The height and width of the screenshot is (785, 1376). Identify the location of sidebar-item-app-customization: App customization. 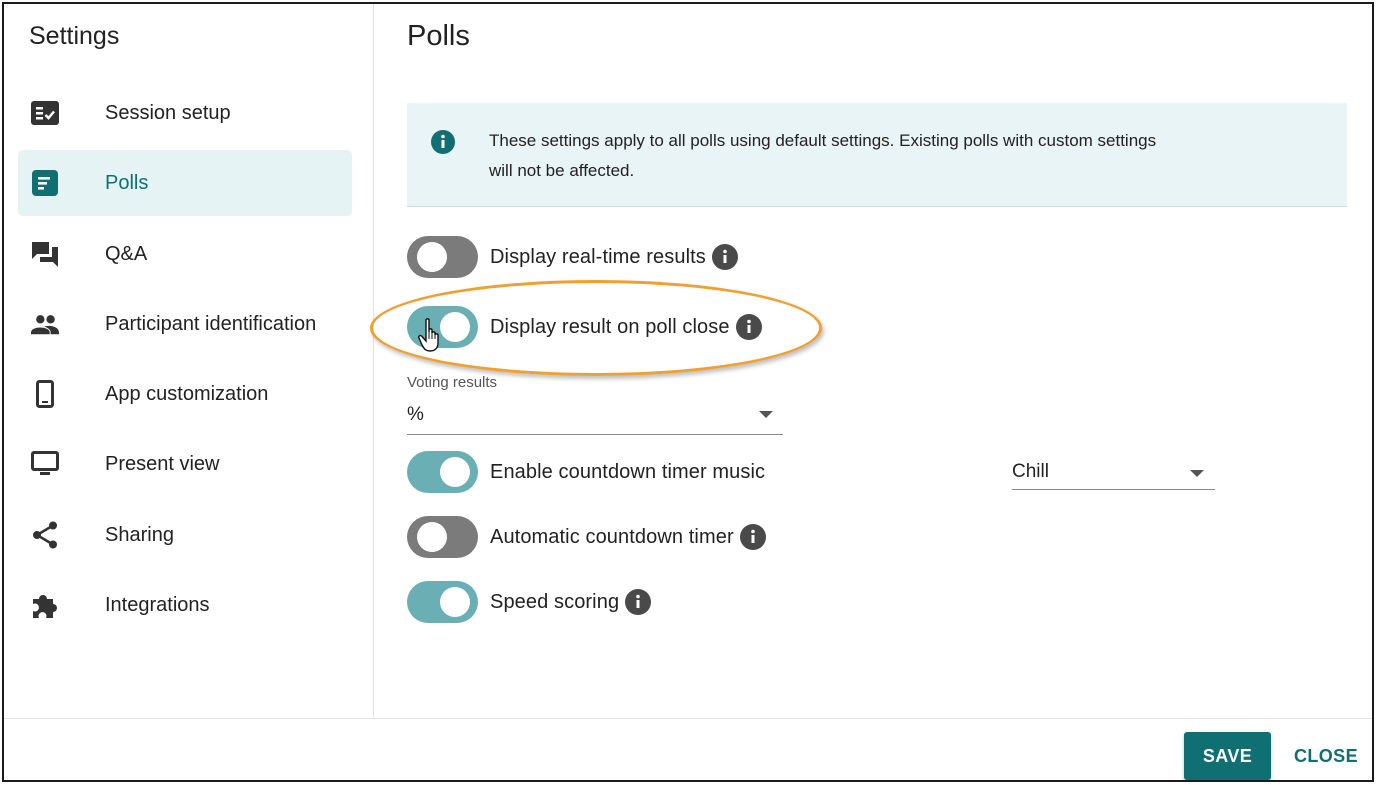
(185, 394).